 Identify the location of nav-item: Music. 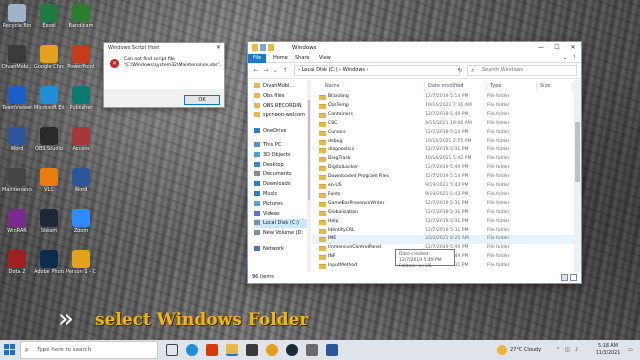
(282, 194).